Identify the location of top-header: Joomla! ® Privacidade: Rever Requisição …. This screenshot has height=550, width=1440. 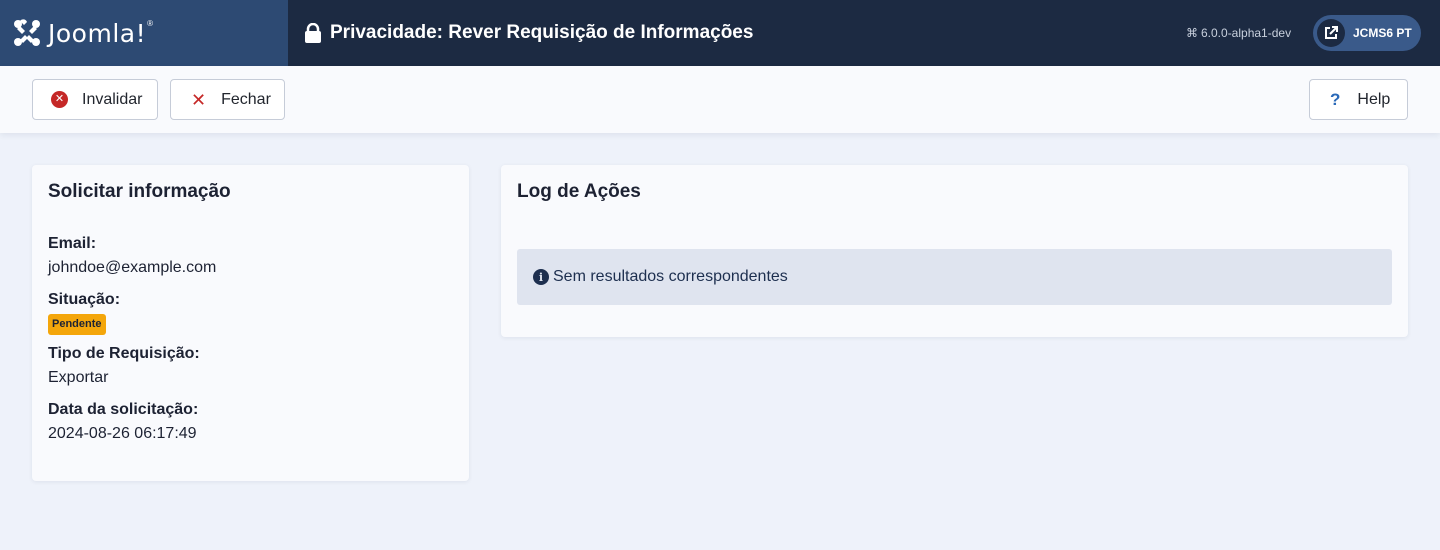
(720, 33).